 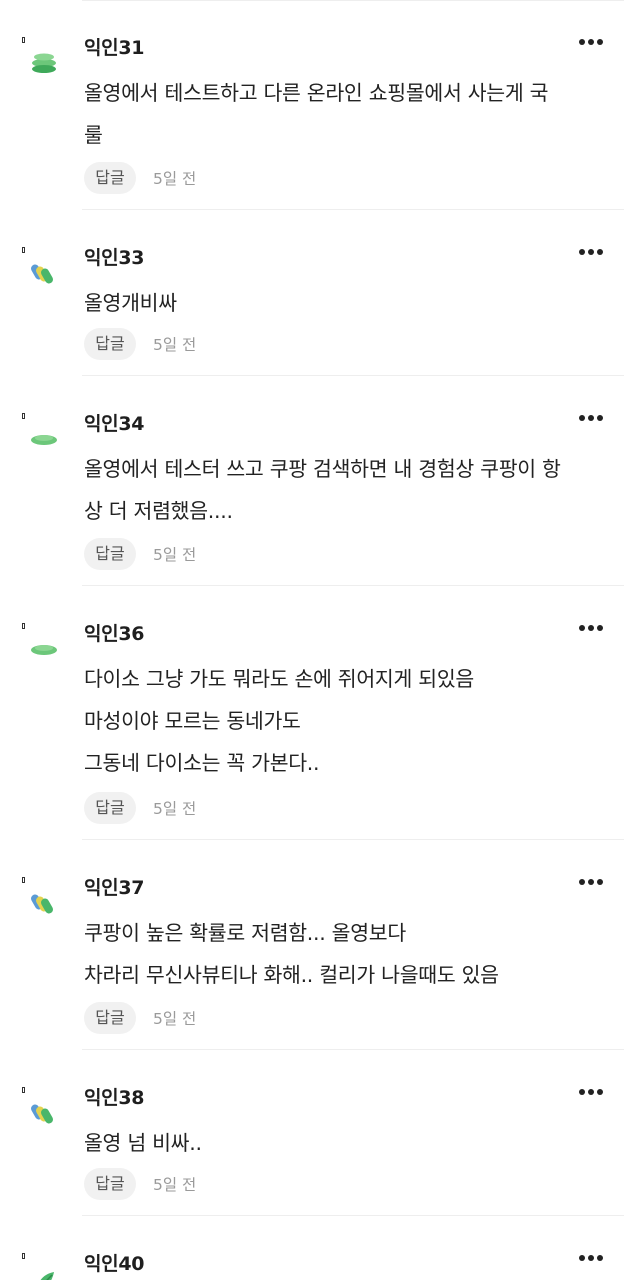 What do you see at coordinates (245, 933) in the screenshot?
I see `comment-text-line: 쿠팡이 높은 확률로 저렴함... 올영보다` at bounding box center [245, 933].